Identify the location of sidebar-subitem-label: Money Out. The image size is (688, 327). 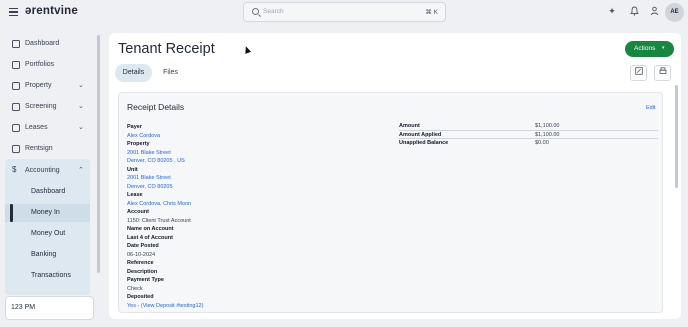
(48, 233).